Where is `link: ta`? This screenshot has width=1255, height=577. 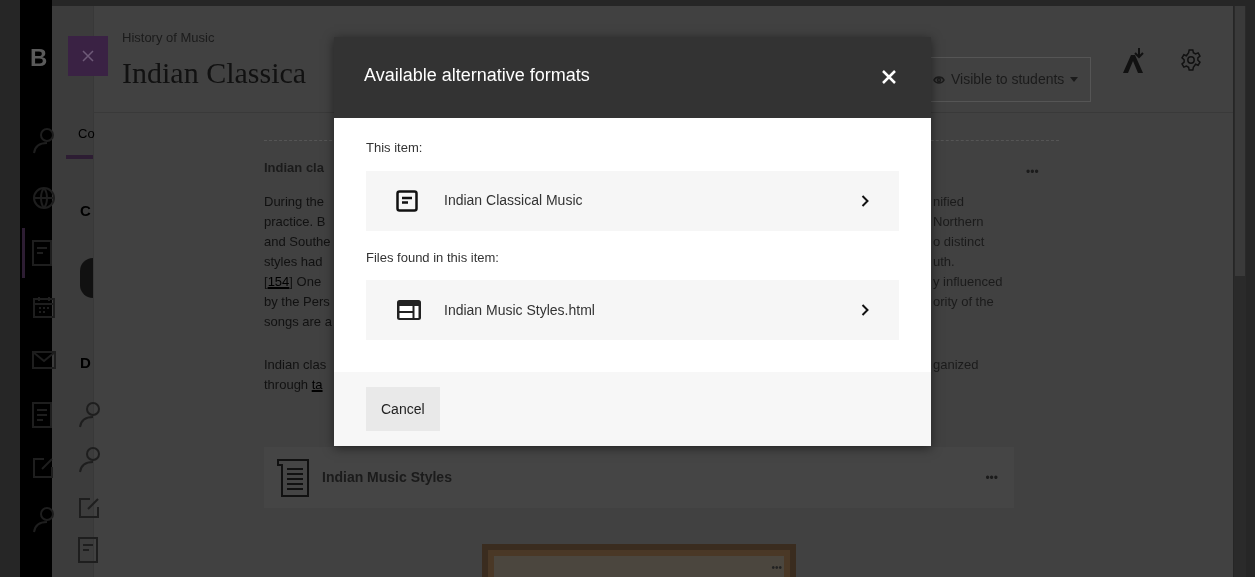
link: ta is located at coordinates (317, 384).